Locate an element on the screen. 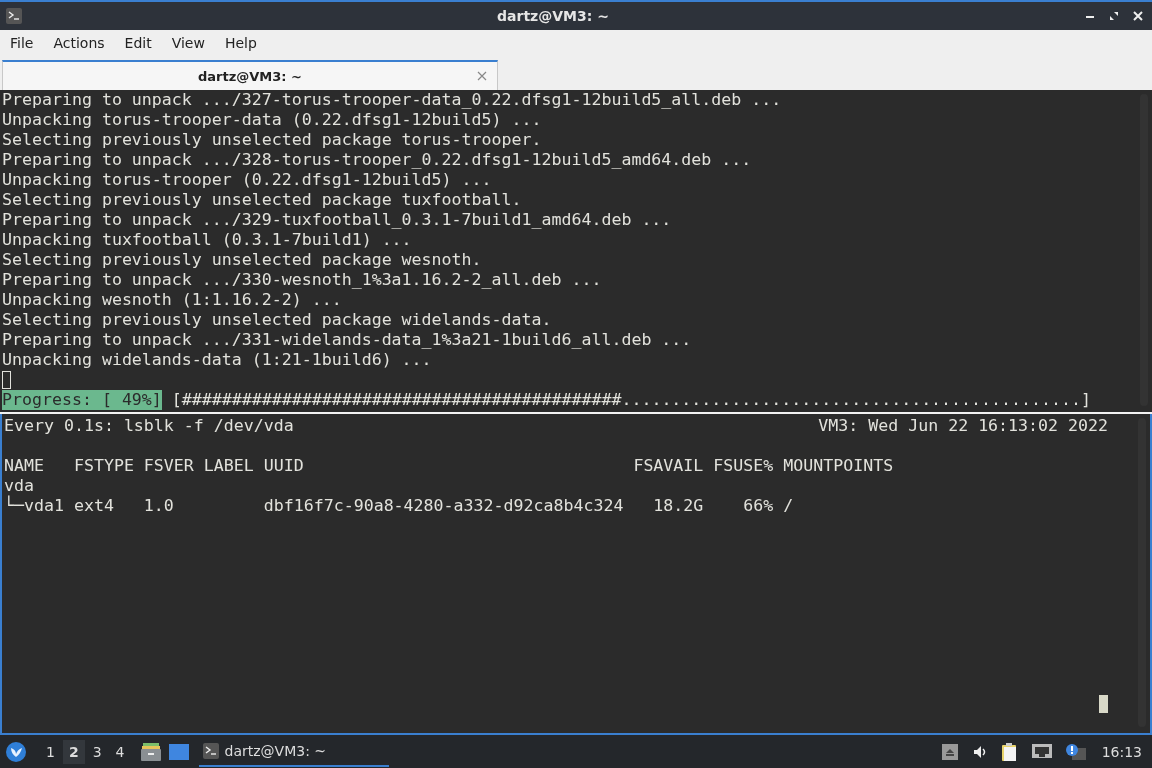 The image size is (1152, 768). desktop-switch: 3 is located at coordinates (97, 751).